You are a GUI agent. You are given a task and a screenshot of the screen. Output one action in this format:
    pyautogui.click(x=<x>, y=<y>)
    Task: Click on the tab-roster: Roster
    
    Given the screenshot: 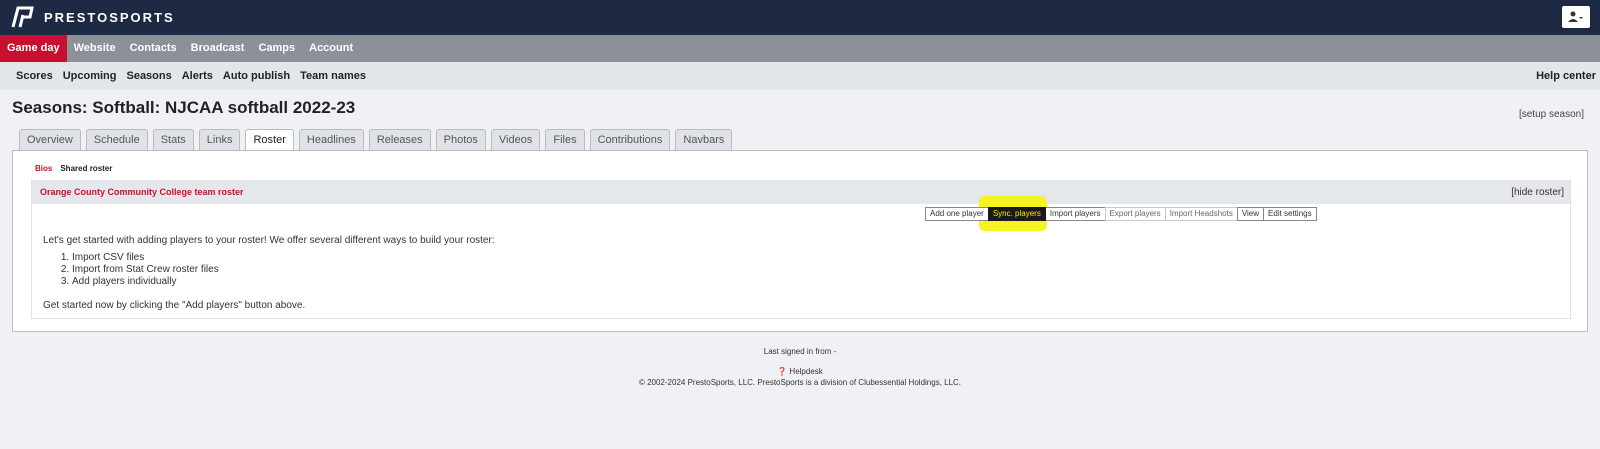 What is the action you would take?
    pyautogui.click(x=269, y=140)
    